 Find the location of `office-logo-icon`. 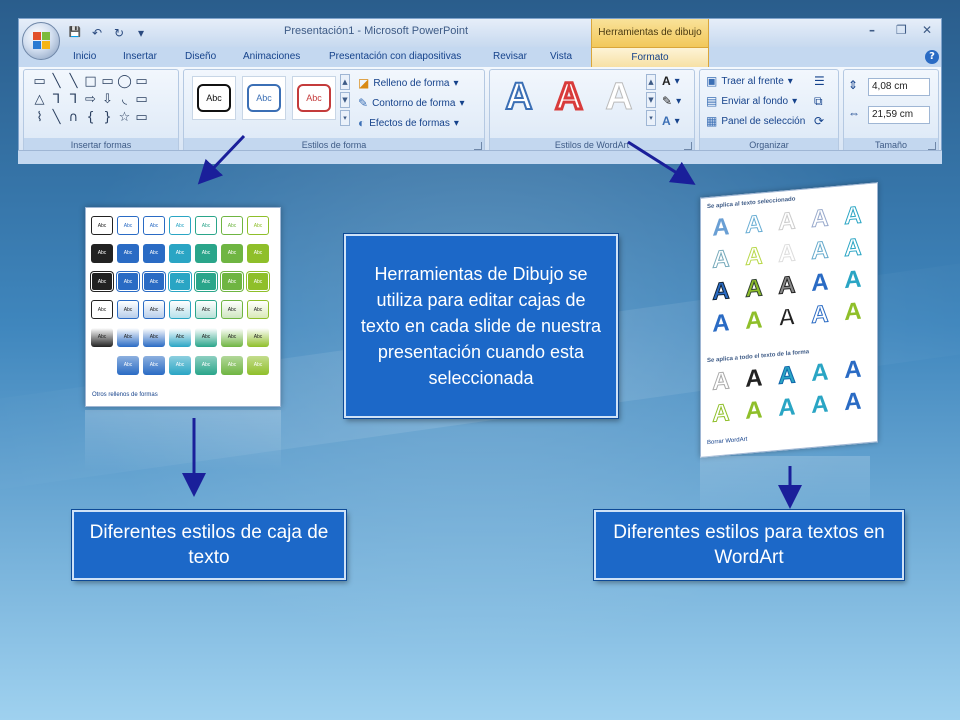

office-logo-icon is located at coordinates (42, 41).